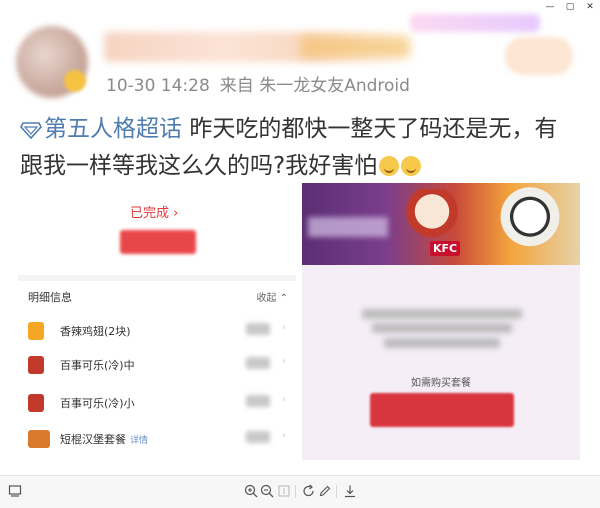  What do you see at coordinates (441, 383) in the screenshot?
I see `buy-hint-text: 如需购买套餐` at bounding box center [441, 383].